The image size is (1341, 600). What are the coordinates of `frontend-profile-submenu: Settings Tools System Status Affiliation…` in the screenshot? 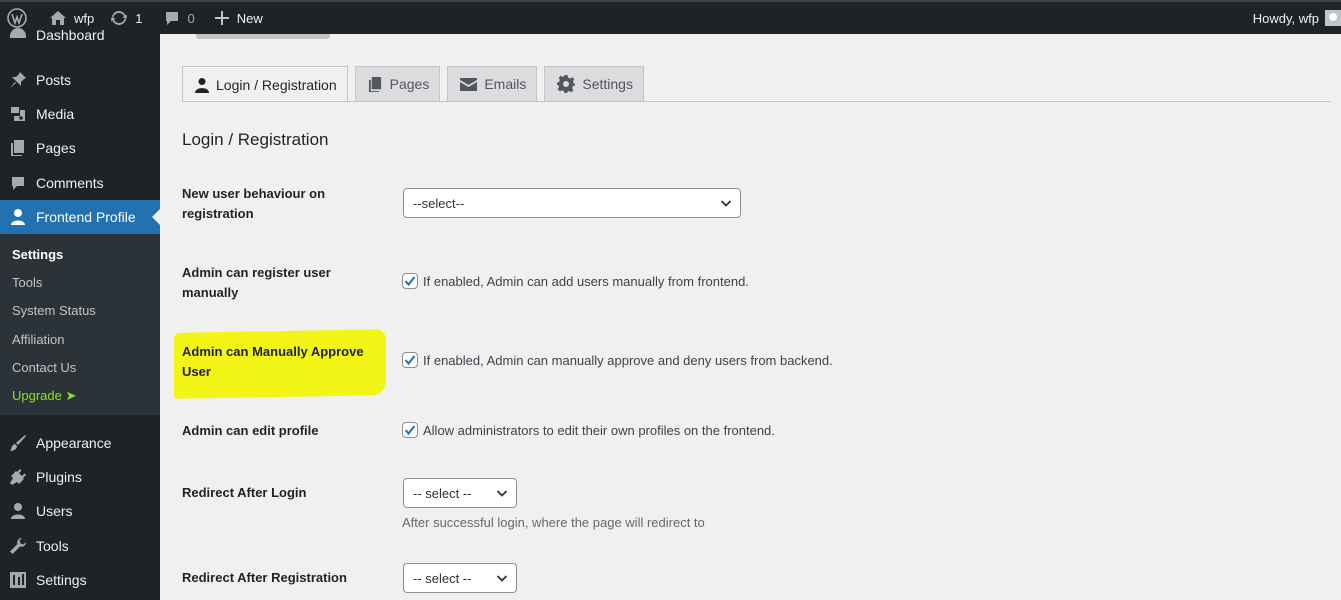 It's located at (80, 324).